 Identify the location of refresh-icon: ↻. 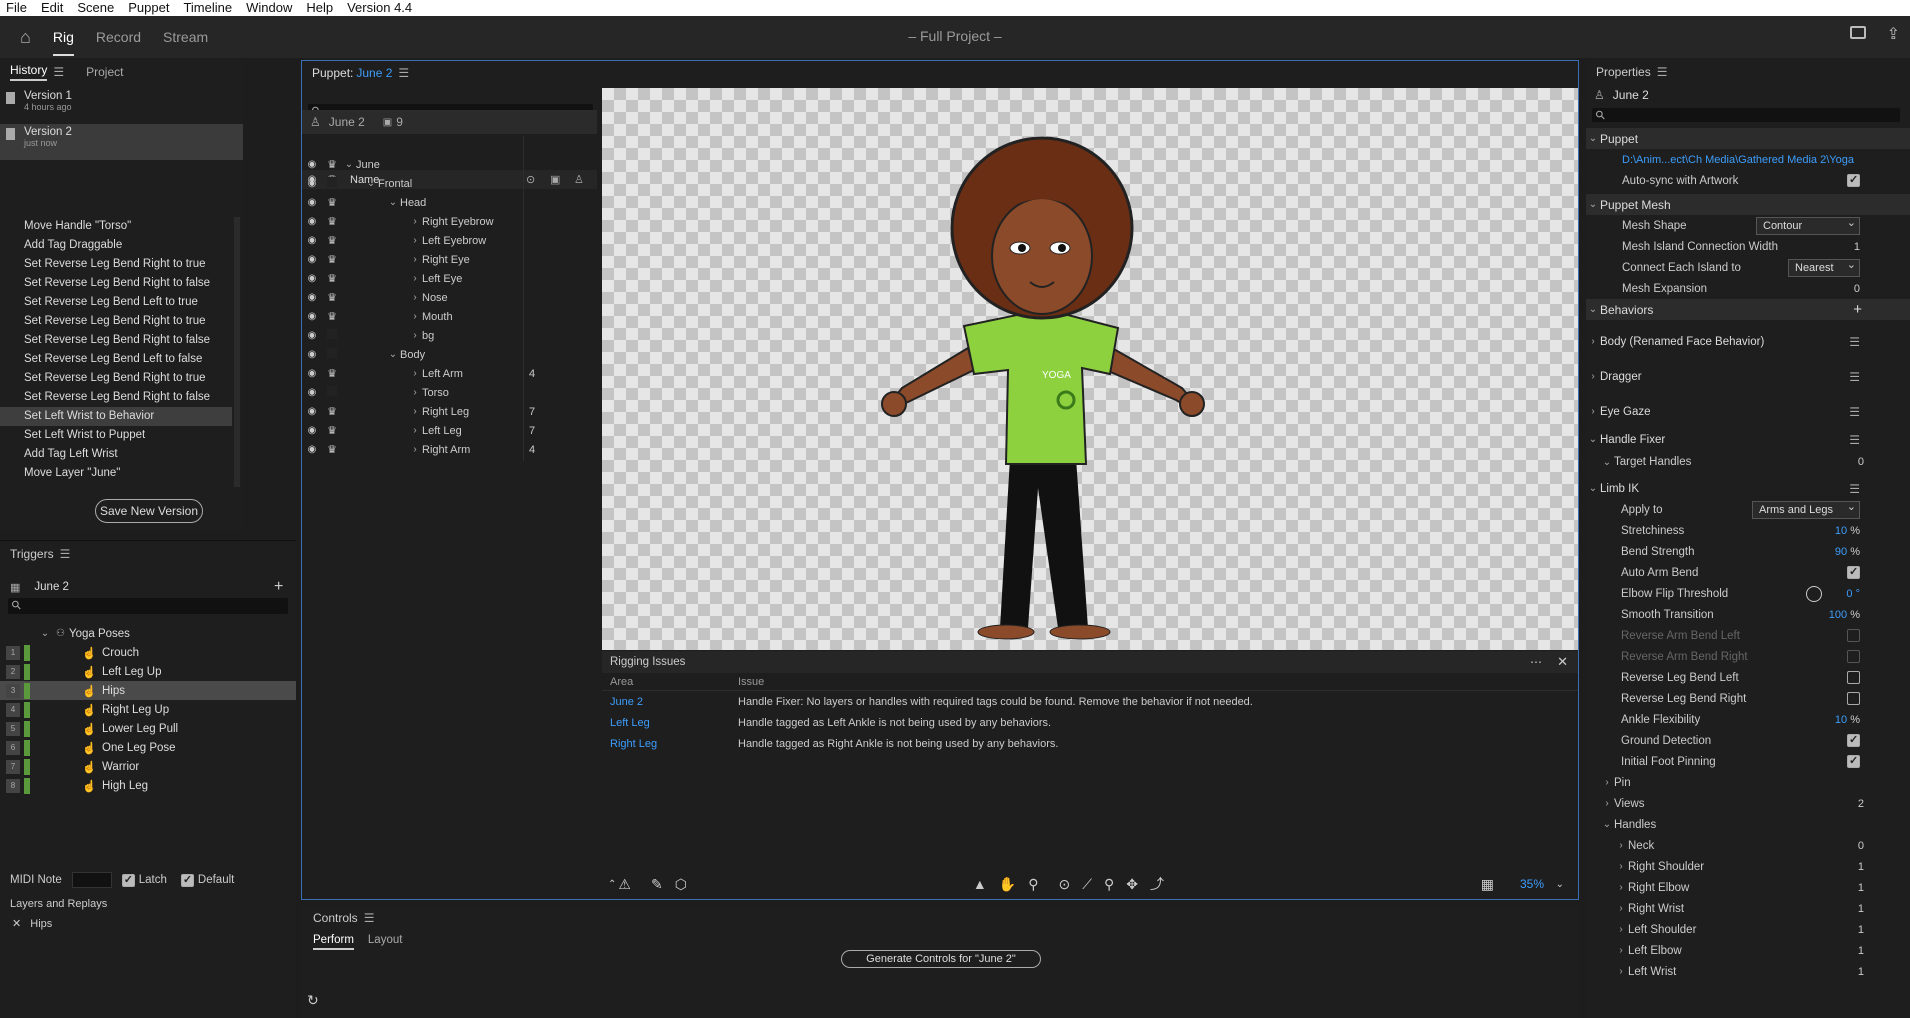
(313, 1000).